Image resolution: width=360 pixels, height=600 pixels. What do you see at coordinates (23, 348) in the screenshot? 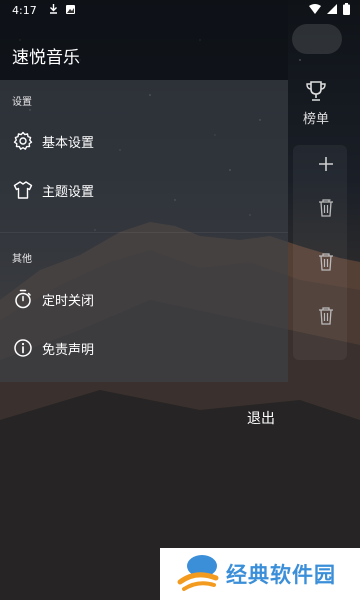
I see `info-icon` at bounding box center [23, 348].